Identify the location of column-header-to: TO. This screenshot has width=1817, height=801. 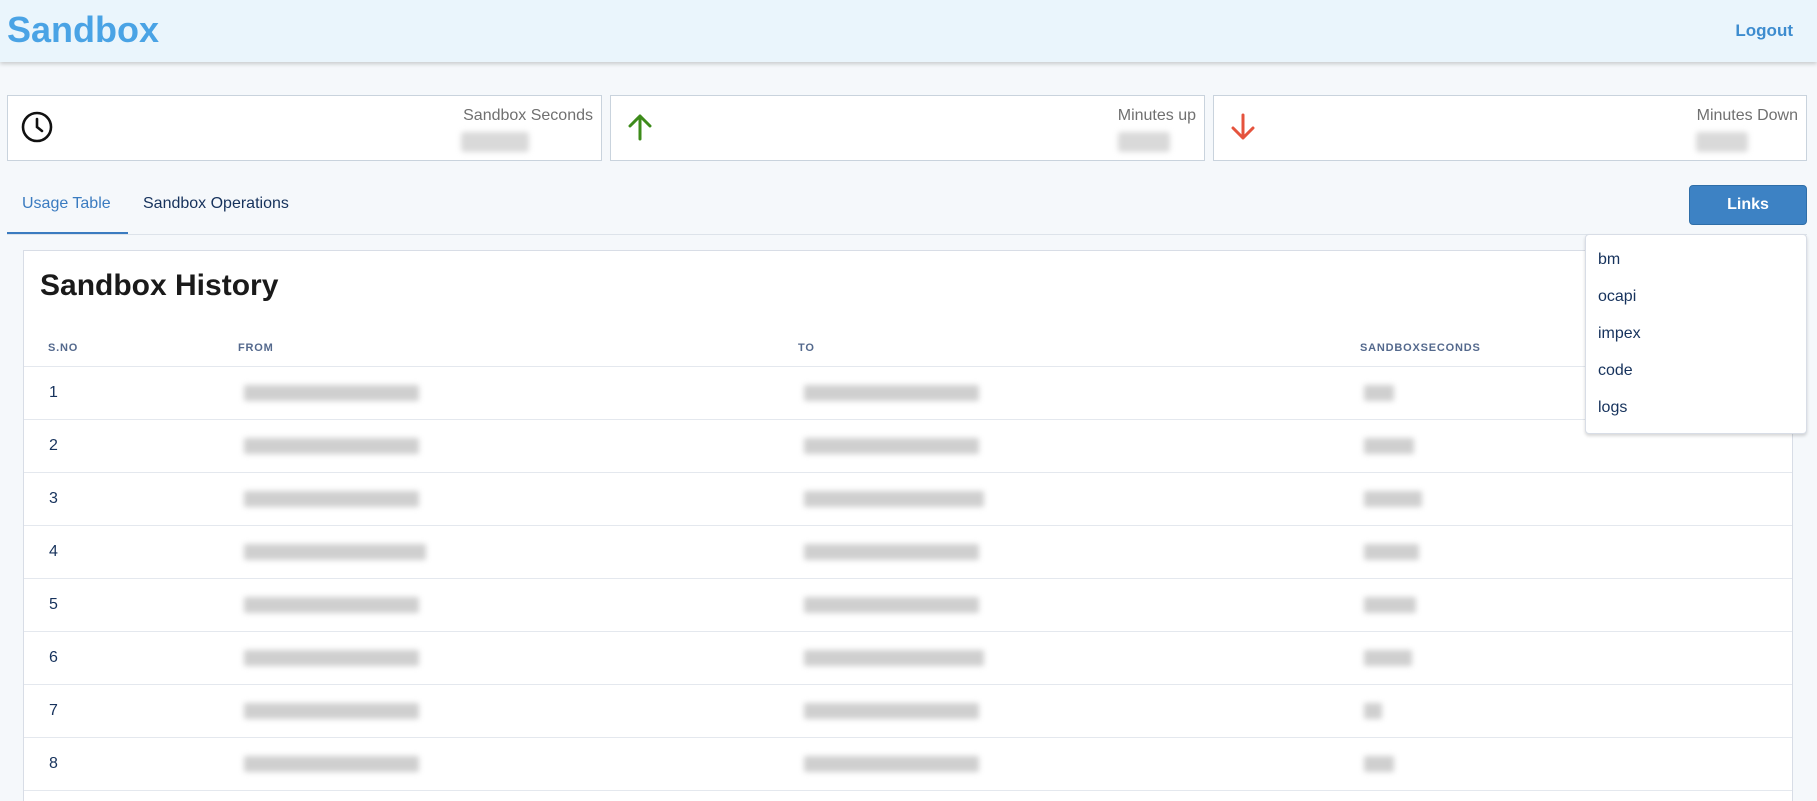
(1066, 349).